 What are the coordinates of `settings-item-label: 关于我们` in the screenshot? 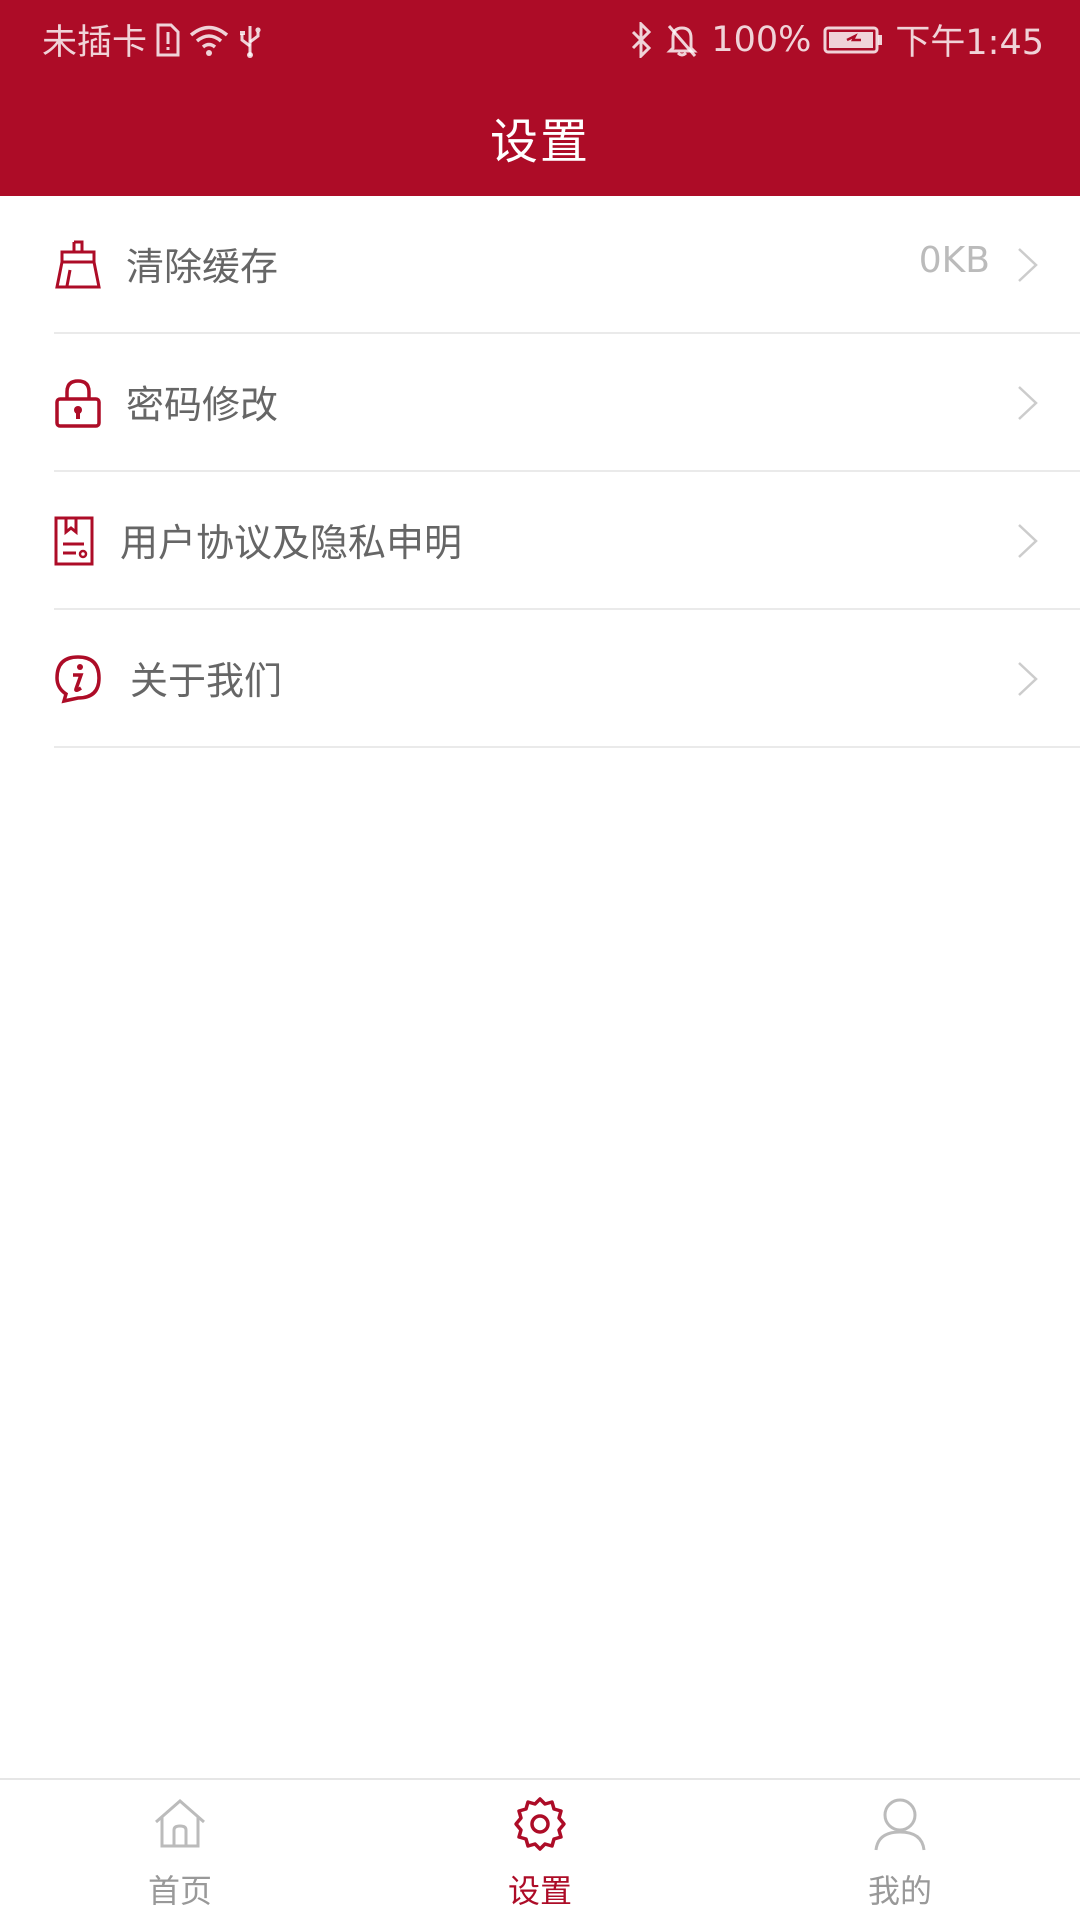 It's located at (206, 681).